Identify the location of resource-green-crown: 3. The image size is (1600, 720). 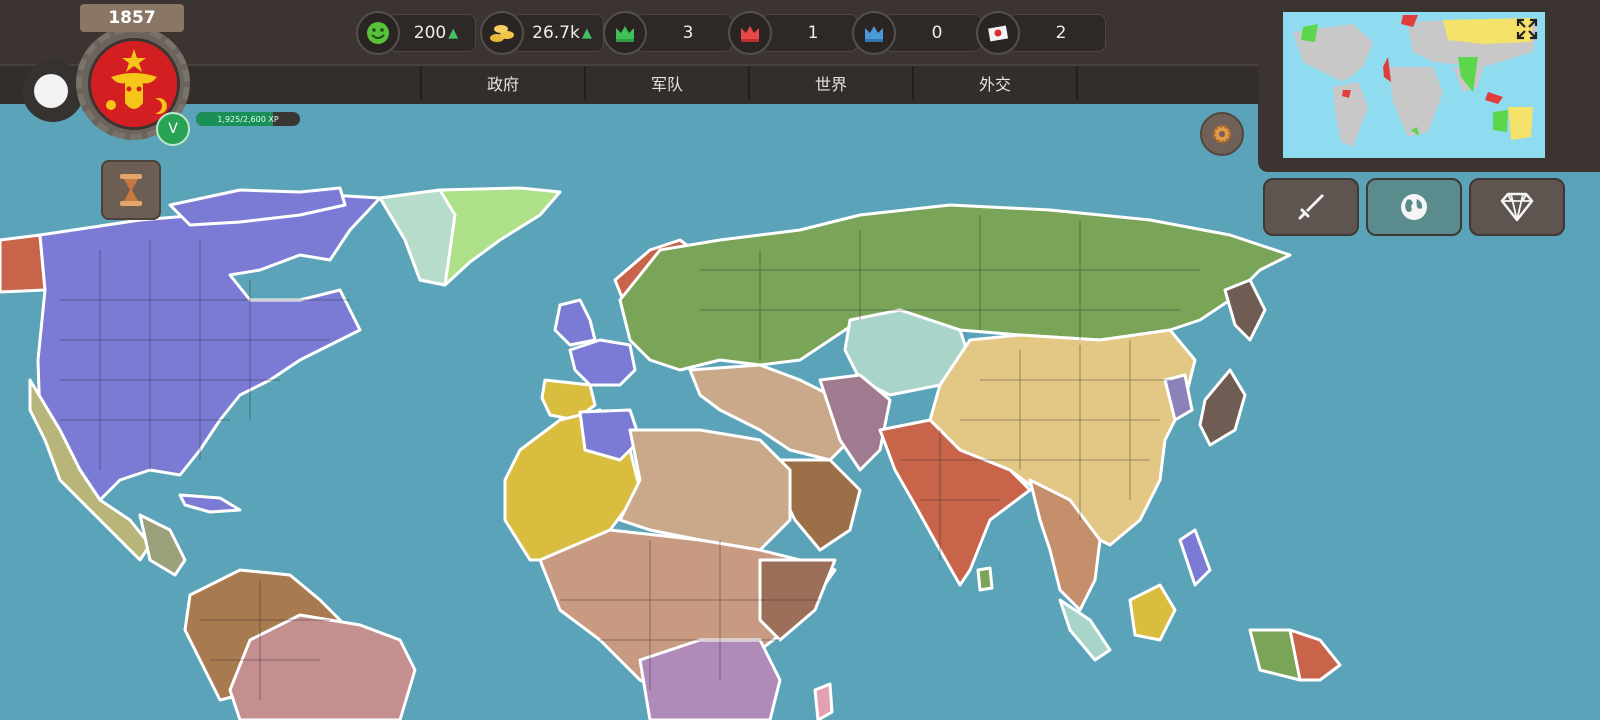
(668, 33).